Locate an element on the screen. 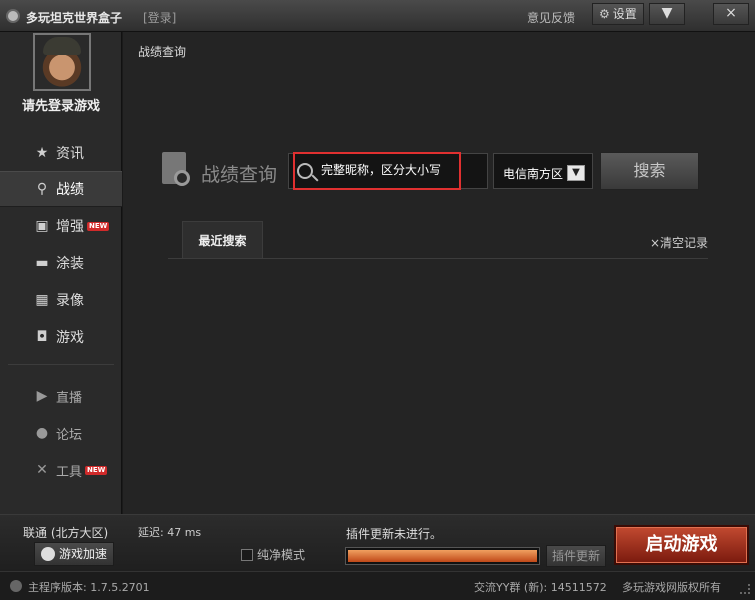  region-select: 电信南方区 ▼ is located at coordinates (543, 171).